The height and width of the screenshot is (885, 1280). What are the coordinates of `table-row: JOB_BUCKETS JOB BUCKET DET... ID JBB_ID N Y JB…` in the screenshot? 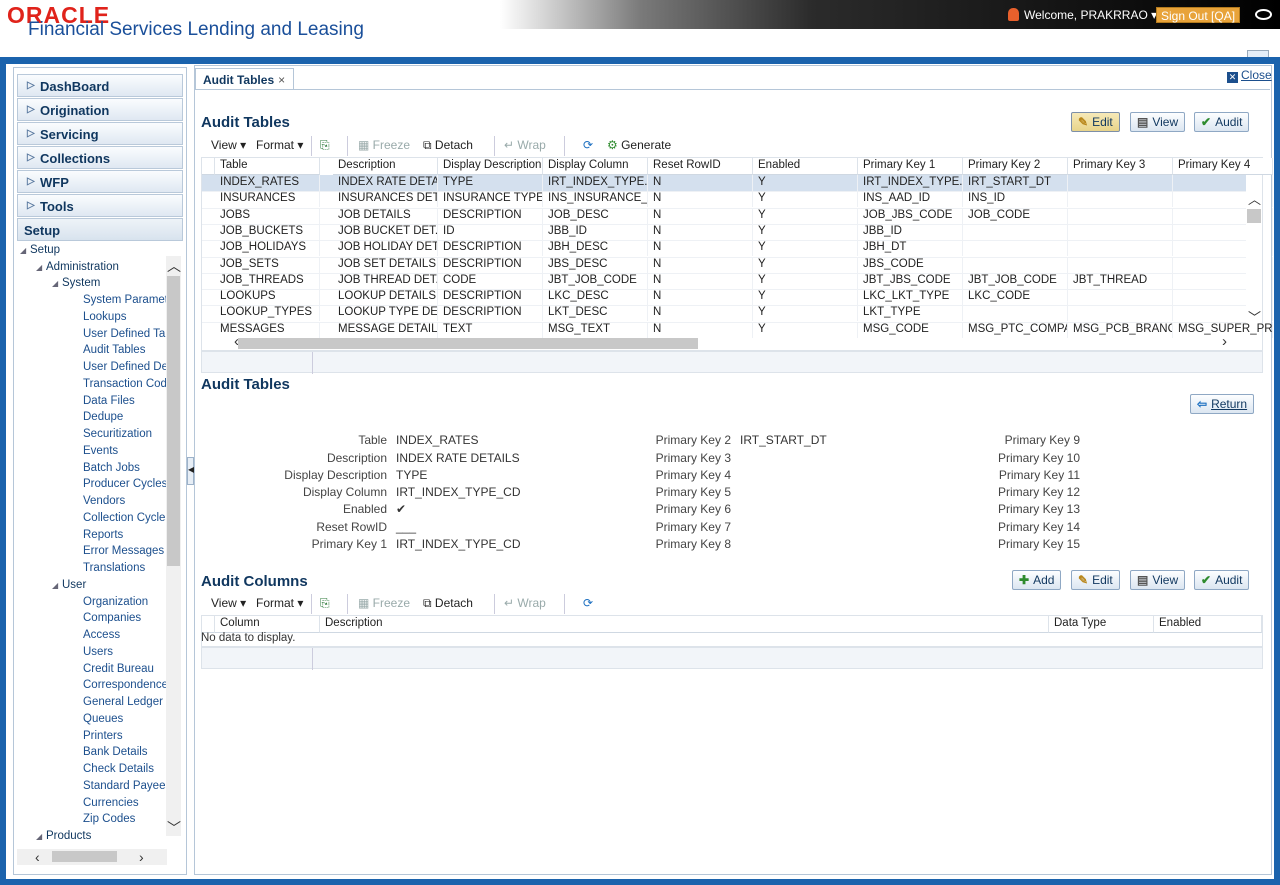 It's located at (737, 231).